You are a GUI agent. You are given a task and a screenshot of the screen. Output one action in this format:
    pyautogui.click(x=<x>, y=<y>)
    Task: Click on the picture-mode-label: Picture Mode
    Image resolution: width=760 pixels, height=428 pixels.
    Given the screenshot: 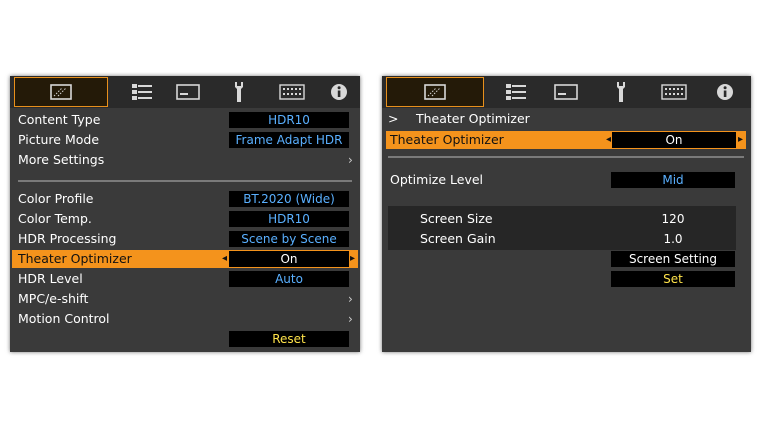 What is the action you would take?
    pyautogui.click(x=59, y=139)
    